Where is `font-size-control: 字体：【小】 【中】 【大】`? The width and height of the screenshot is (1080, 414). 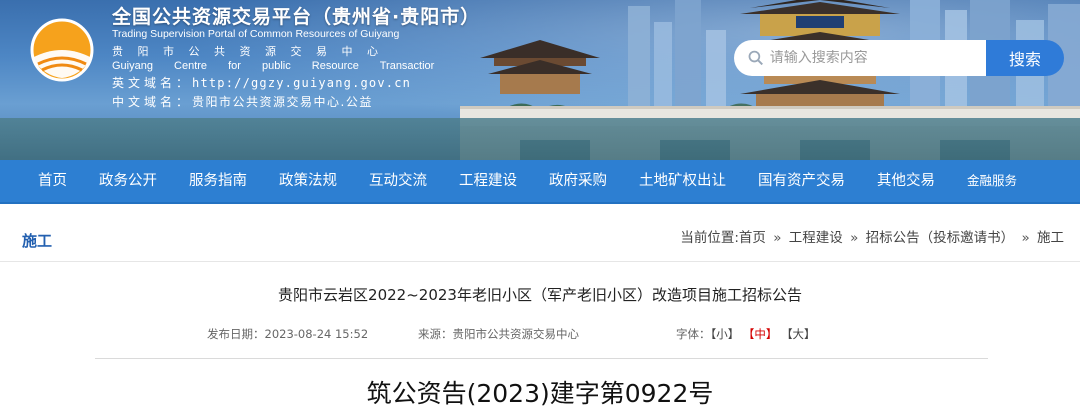
font-size-control: 字体：【小】 【中】 【大】 is located at coordinates (746, 334).